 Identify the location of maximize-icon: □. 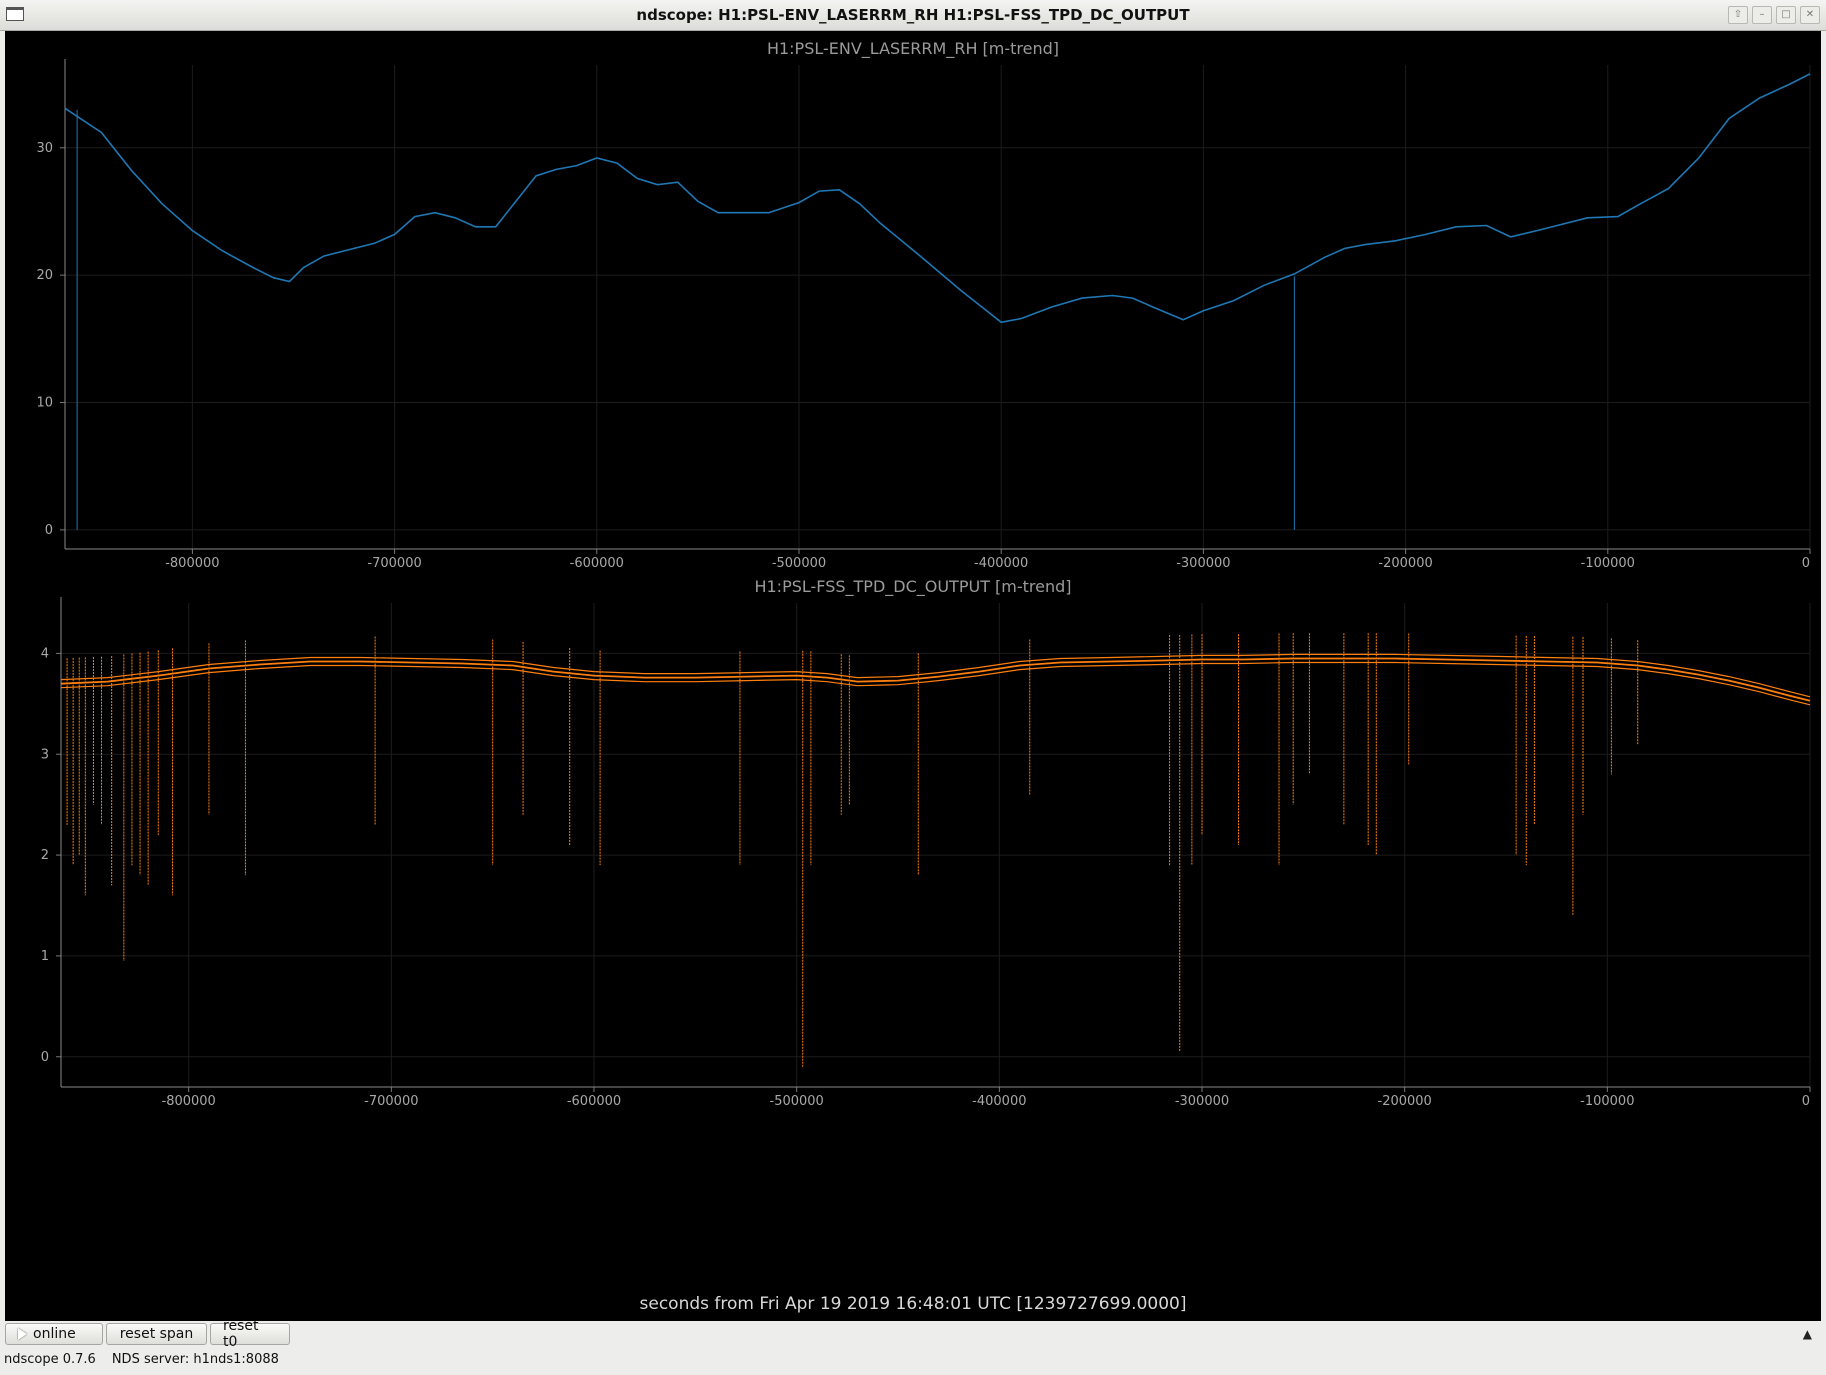
(1786, 15).